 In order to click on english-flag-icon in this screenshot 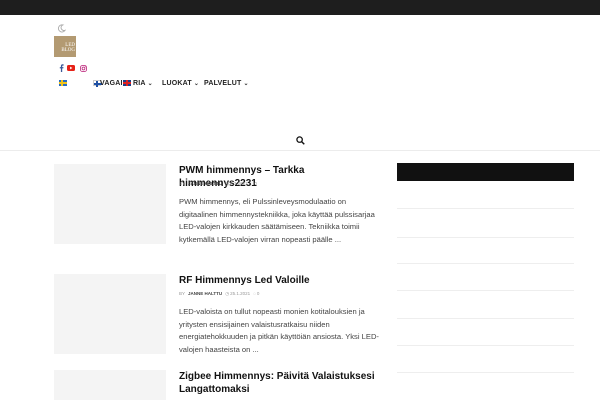, I will do `click(127, 83)`.